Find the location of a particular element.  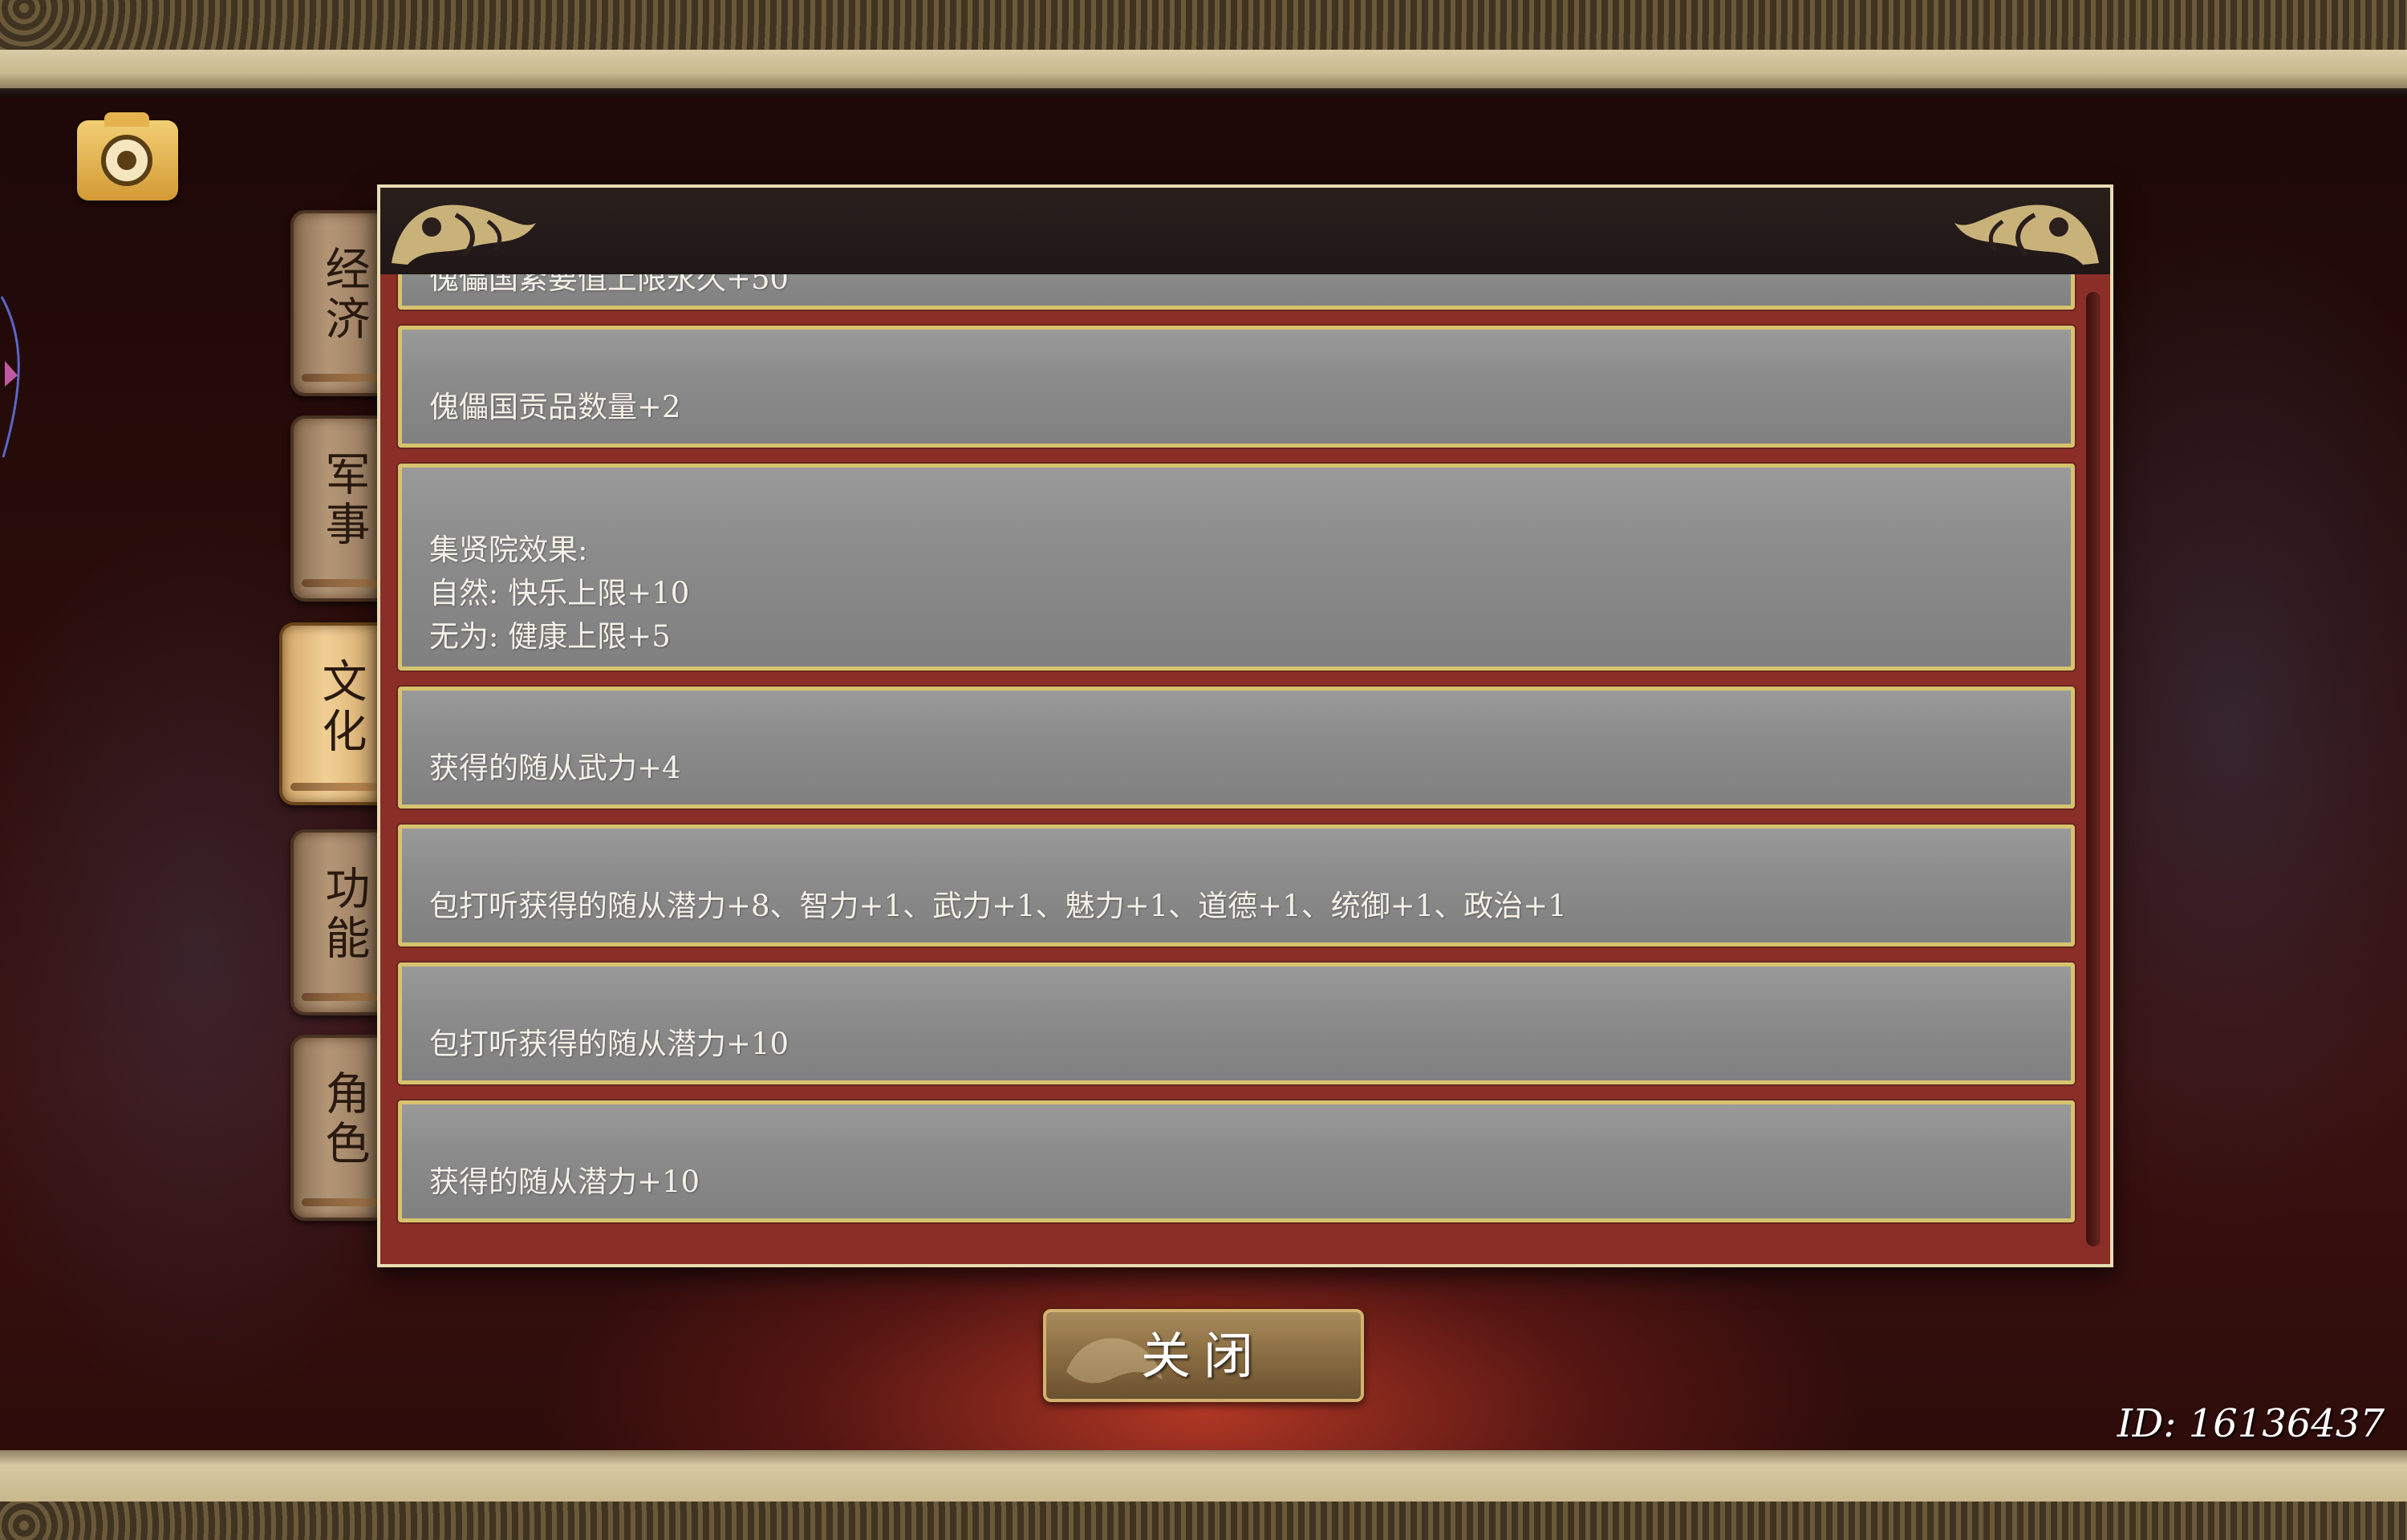

tab-military: 军事 is located at coordinates (335, 508).